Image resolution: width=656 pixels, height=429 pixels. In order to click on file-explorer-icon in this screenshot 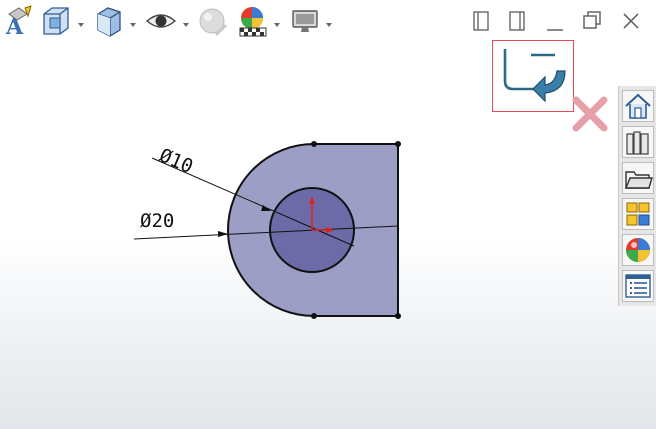, I will do `click(638, 180)`.